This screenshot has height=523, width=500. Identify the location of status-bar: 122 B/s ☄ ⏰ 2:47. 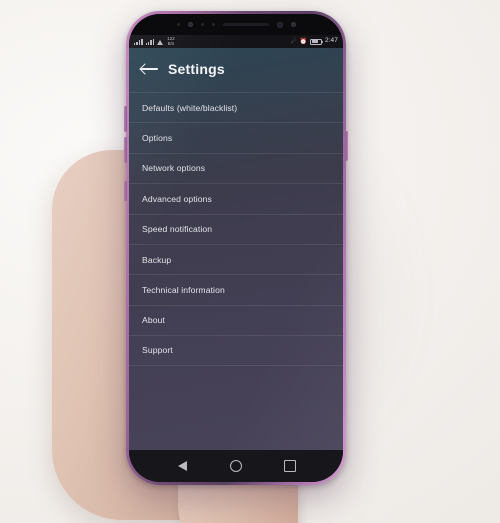
(236, 41).